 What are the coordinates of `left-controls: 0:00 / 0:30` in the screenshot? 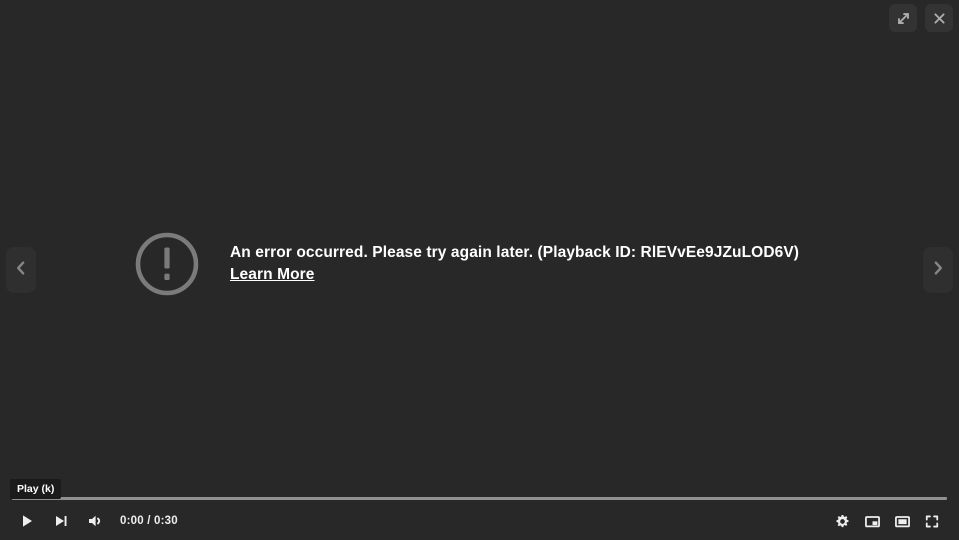 It's located at (97, 521).